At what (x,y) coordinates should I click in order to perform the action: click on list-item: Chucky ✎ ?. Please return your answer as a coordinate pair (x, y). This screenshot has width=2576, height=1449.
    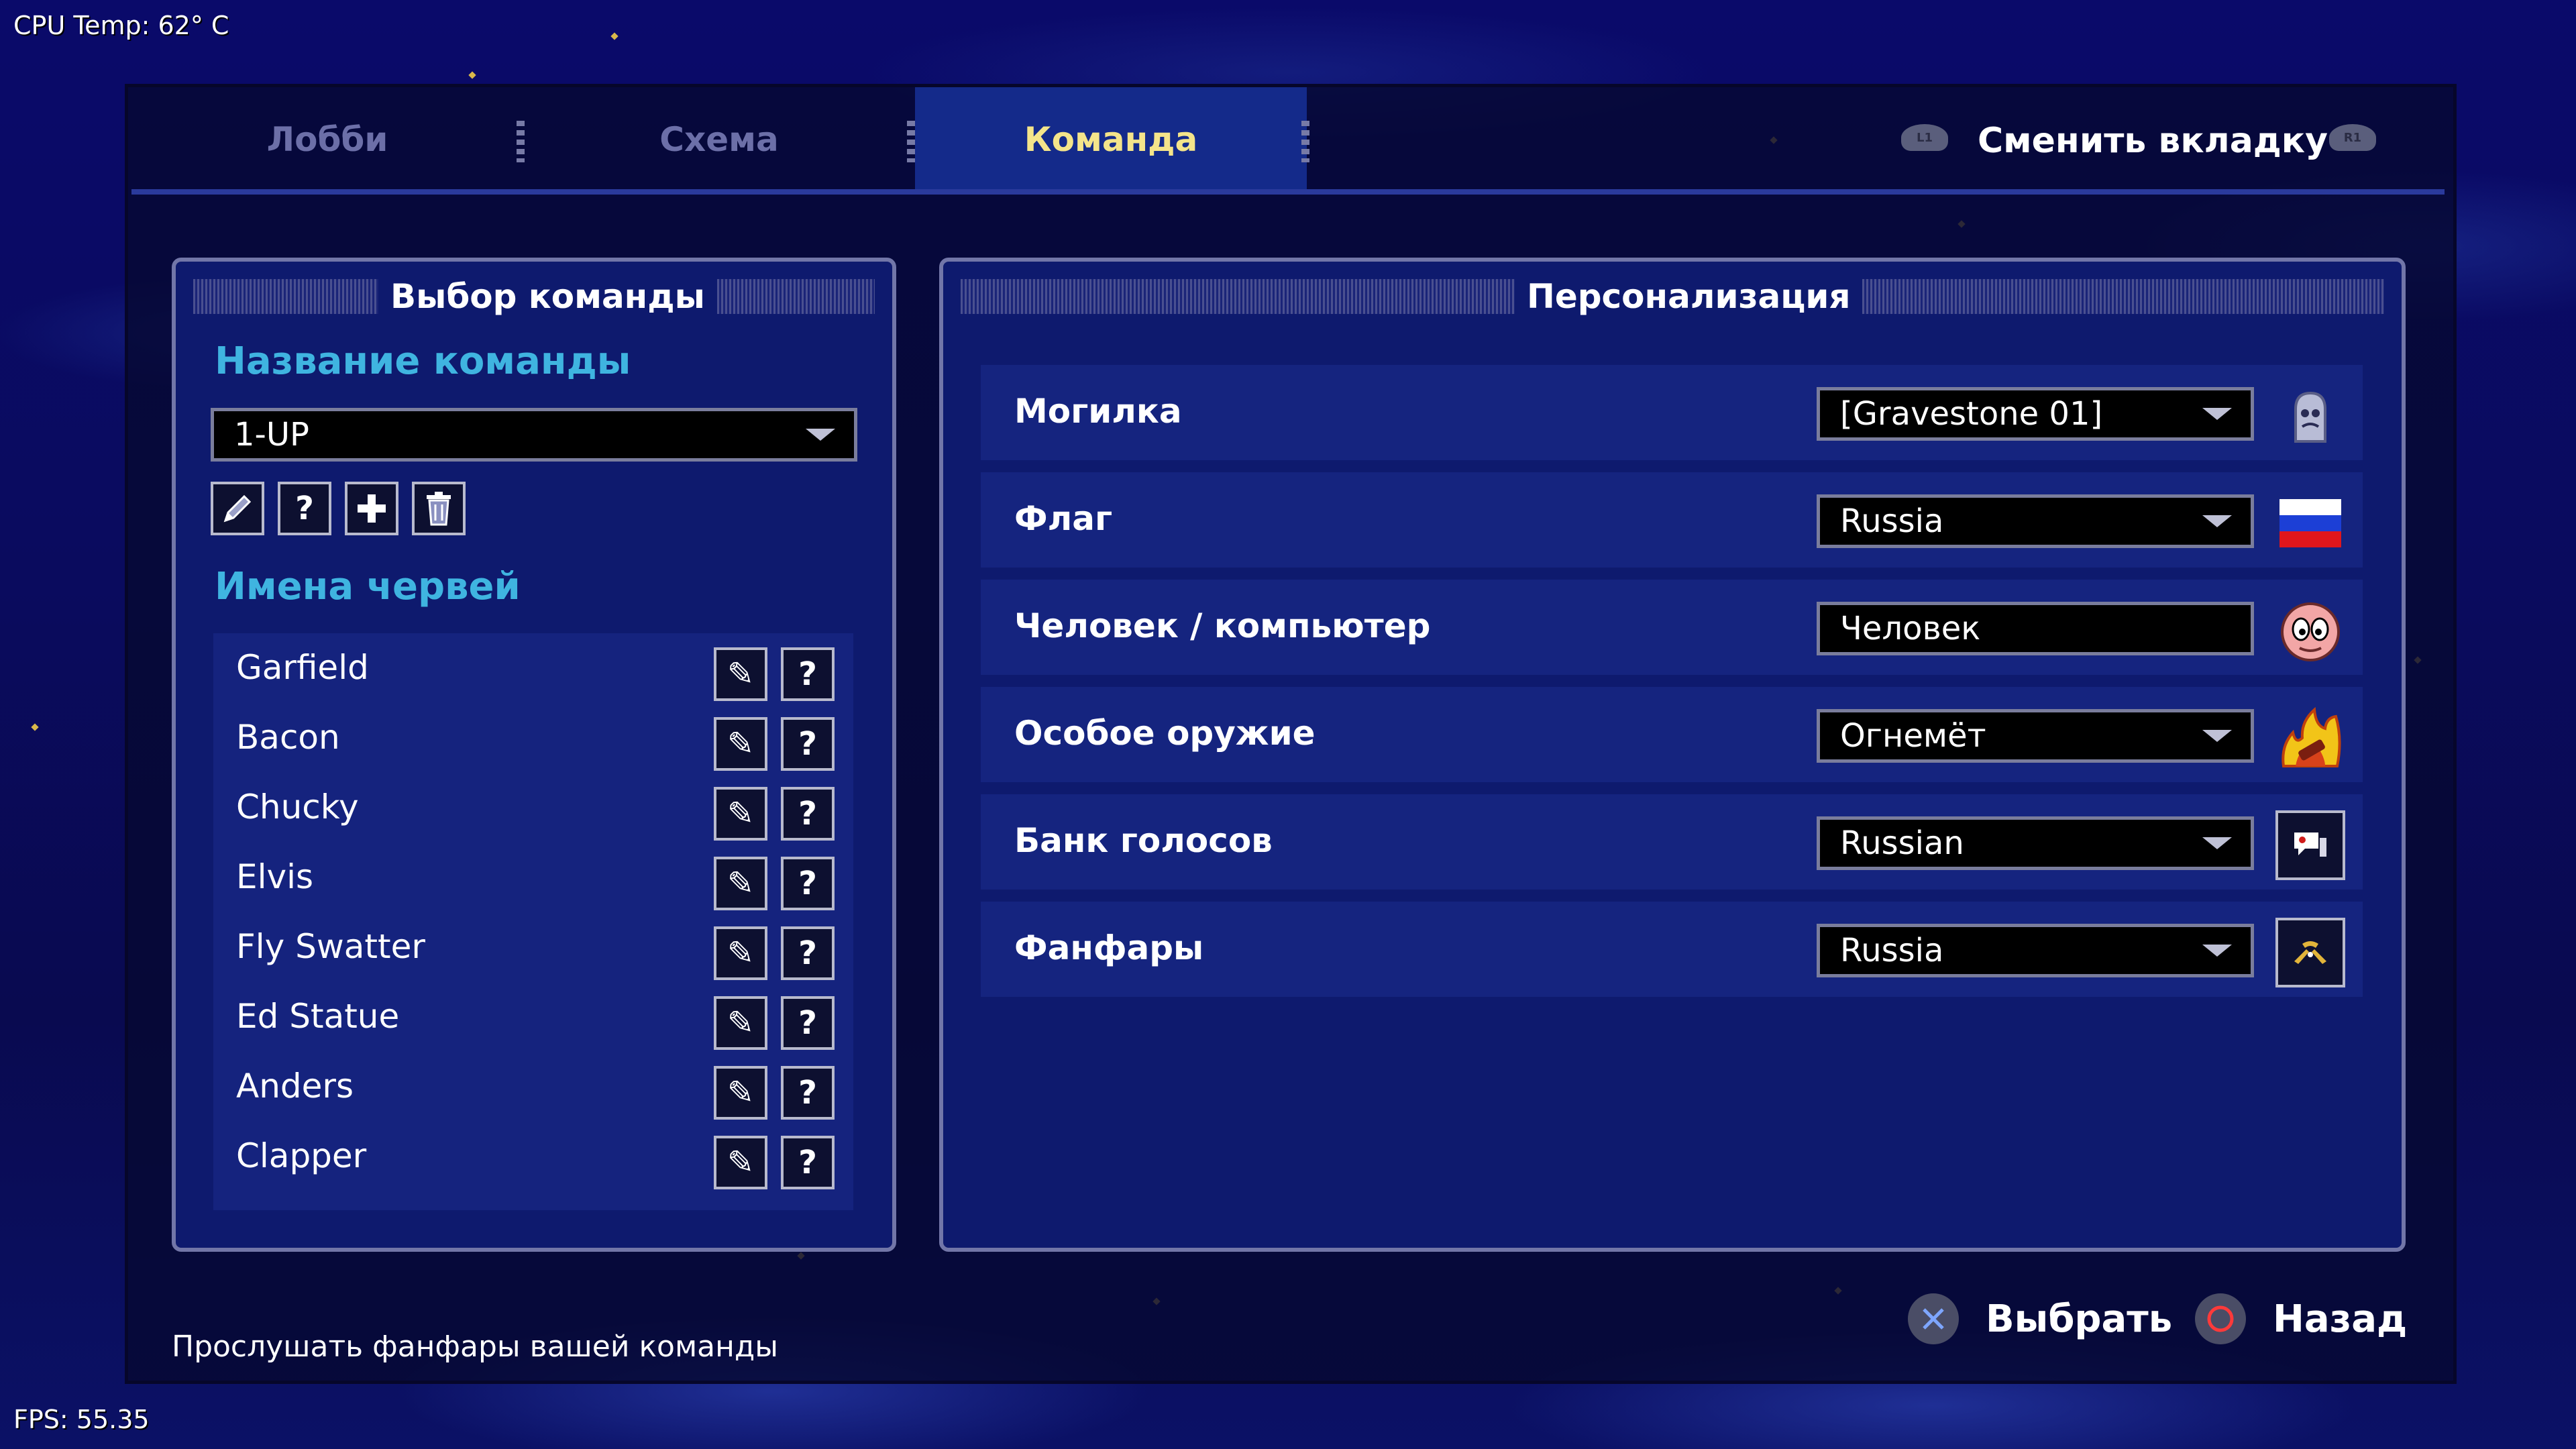
    Looking at the image, I should click on (533, 808).